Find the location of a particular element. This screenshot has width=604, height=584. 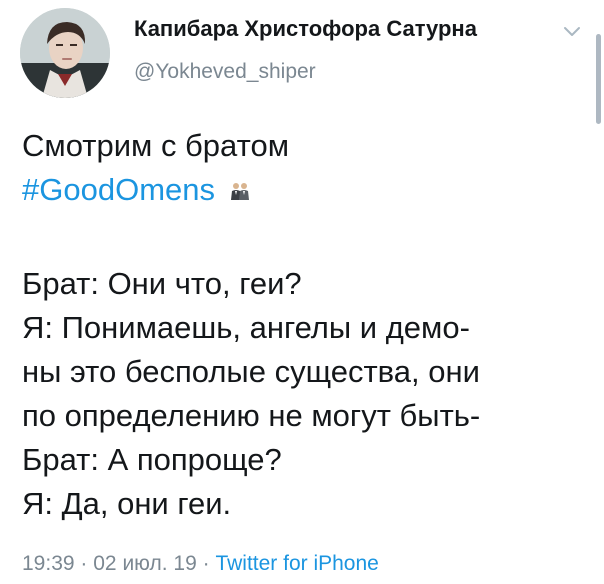

chevron-down-icon is located at coordinates (572, 31).